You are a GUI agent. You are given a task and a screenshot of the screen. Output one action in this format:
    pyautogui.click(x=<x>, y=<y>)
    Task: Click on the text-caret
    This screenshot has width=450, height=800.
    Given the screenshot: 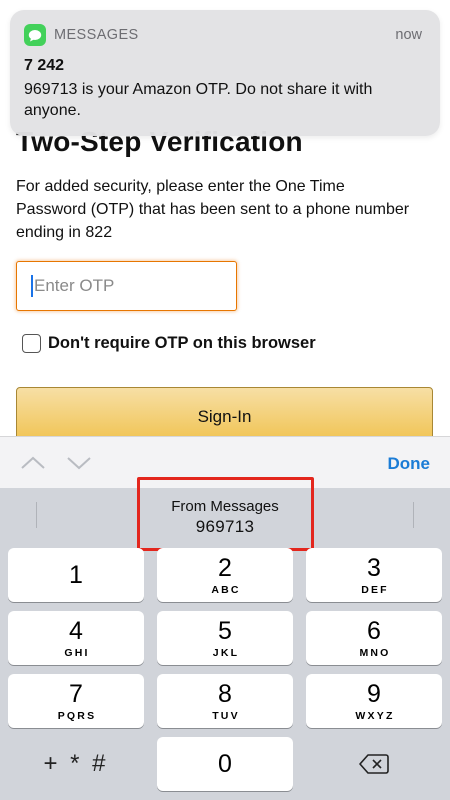 What is the action you would take?
    pyautogui.click(x=32, y=286)
    